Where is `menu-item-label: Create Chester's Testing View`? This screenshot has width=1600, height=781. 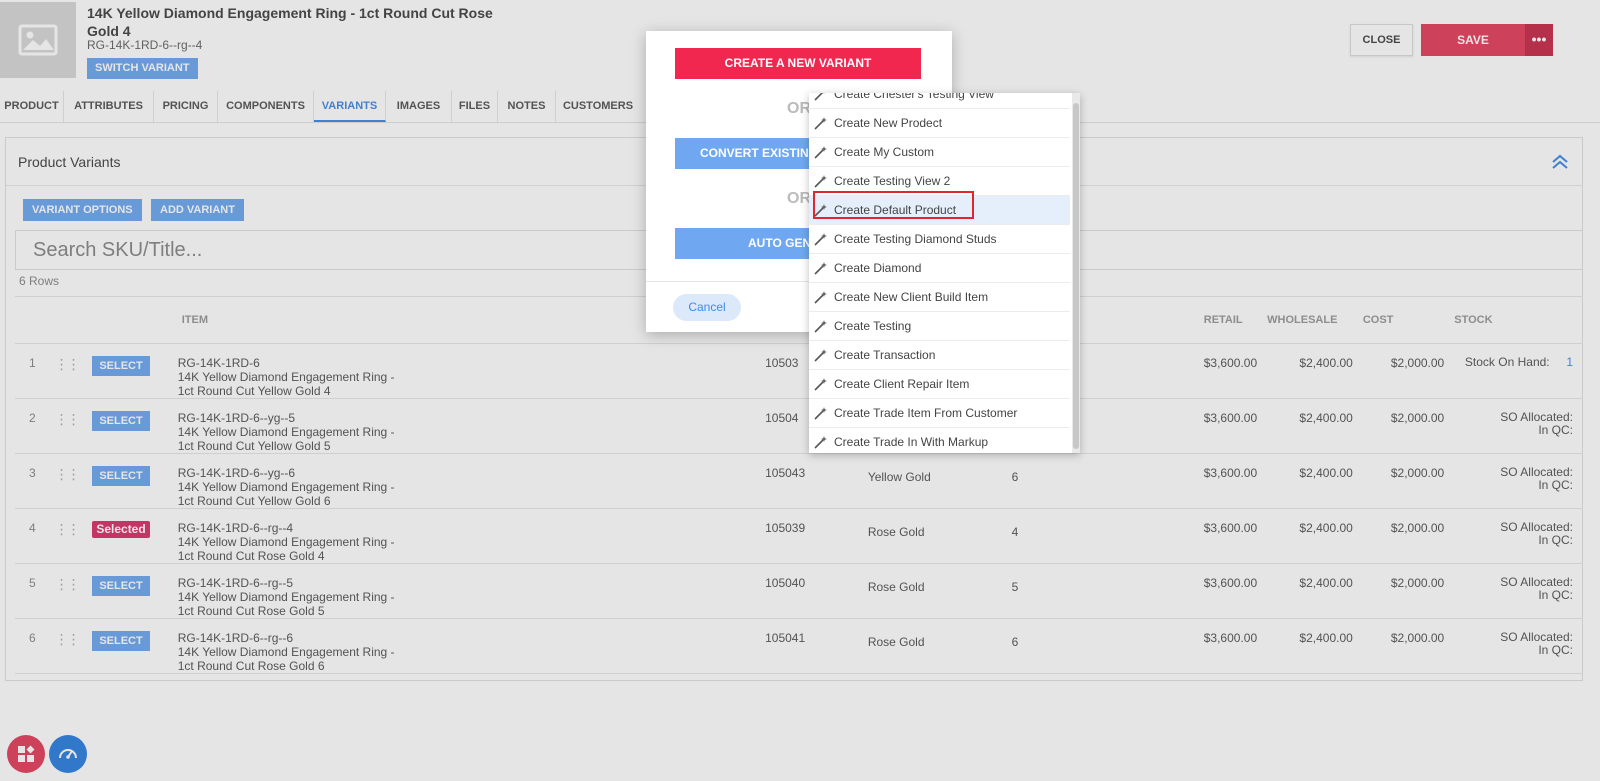
menu-item-label: Create Chester's Testing View is located at coordinates (914, 97).